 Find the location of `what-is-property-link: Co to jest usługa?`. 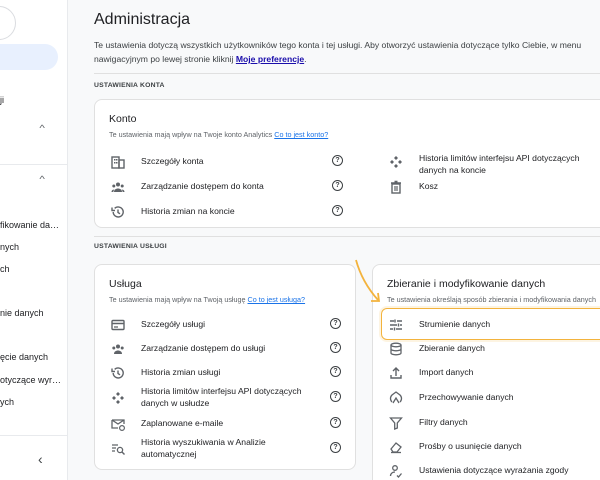

what-is-property-link: Co to jest usługa? is located at coordinates (277, 299).